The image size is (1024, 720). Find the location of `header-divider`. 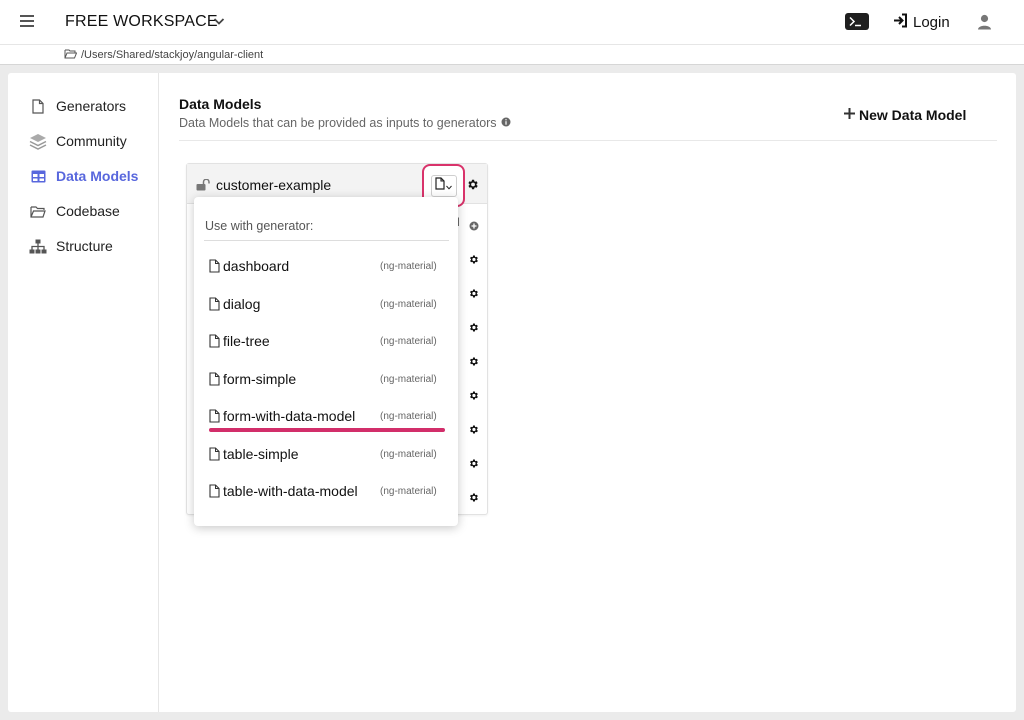

header-divider is located at coordinates (588, 140).